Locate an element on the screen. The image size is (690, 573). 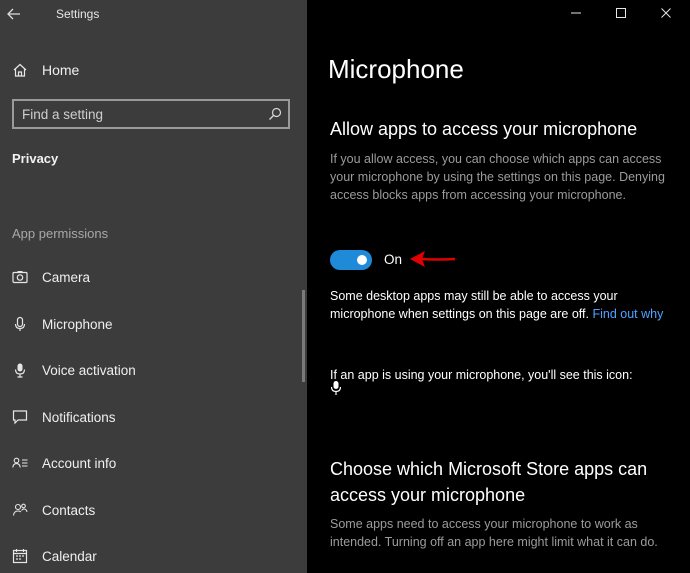
close-button is located at coordinates (666, 15).